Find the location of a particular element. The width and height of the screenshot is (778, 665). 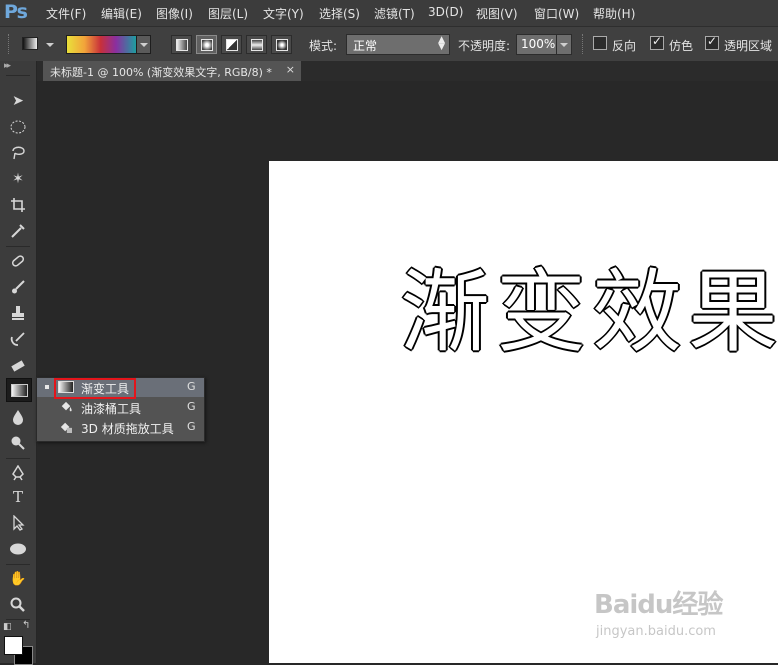

gradient-tool-flyout: 渐变工具 G 油漆桶工具 G 3D 材质拖放工具 G is located at coordinates (120, 409).